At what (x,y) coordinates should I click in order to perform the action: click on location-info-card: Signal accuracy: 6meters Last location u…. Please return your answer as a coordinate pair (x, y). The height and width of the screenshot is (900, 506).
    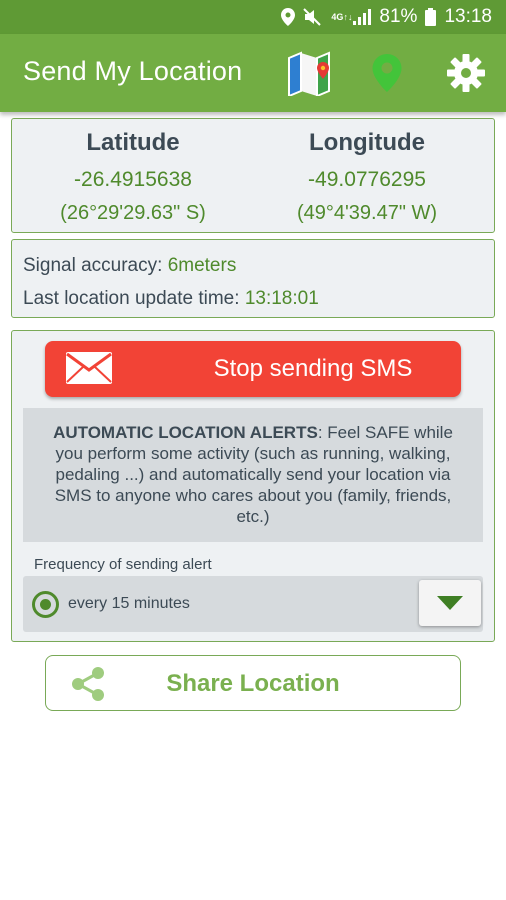
    Looking at the image, I should click on (253, 278).